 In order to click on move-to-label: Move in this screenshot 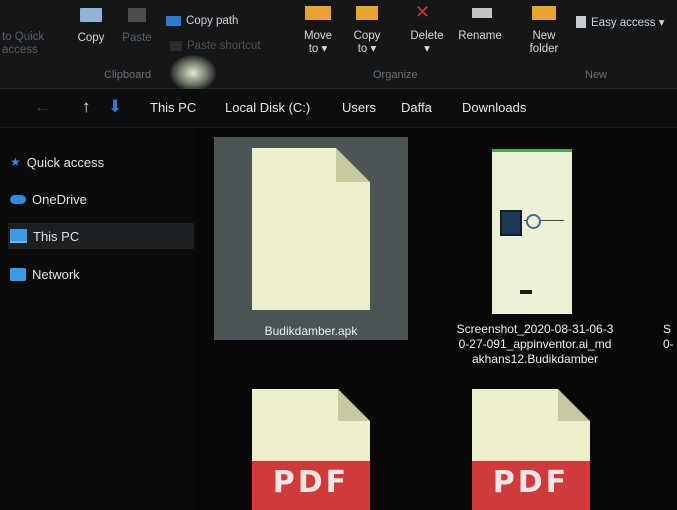, I will do `click(318, 36)`.